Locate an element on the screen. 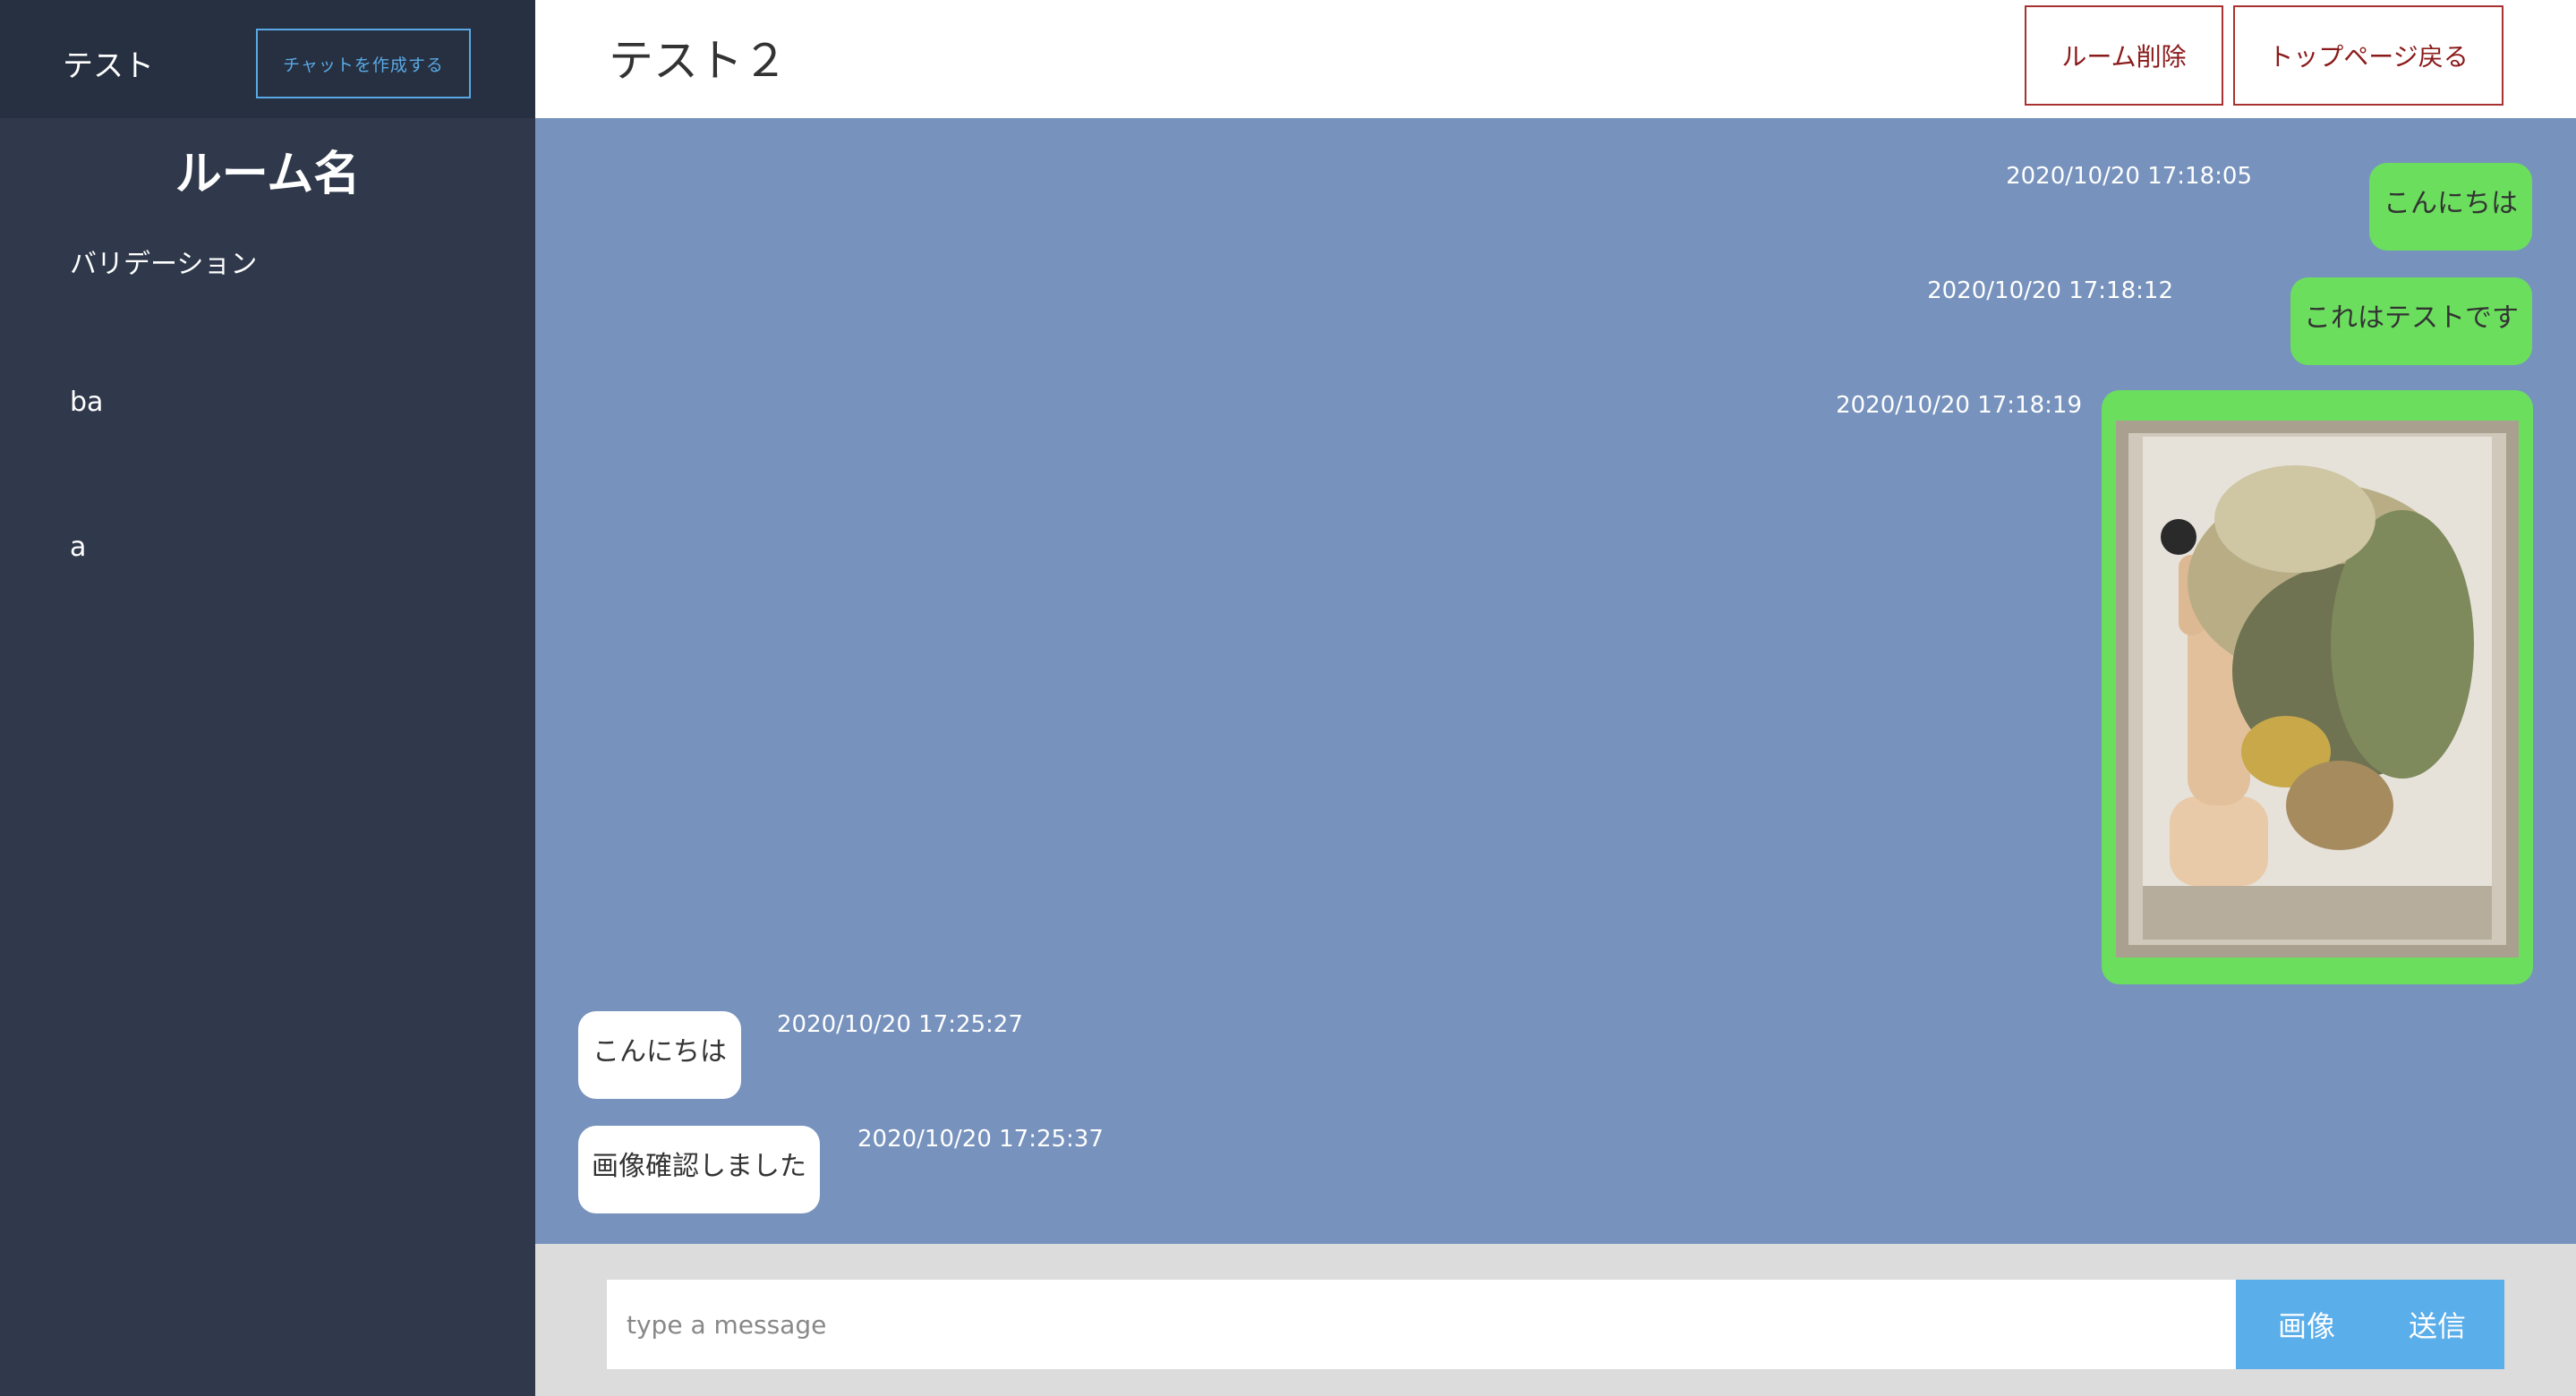 This screenshot has width=2576, height=1396. message-timestamp: 2020/10/20 17:18:12 is located at coordinates (2050, 290).